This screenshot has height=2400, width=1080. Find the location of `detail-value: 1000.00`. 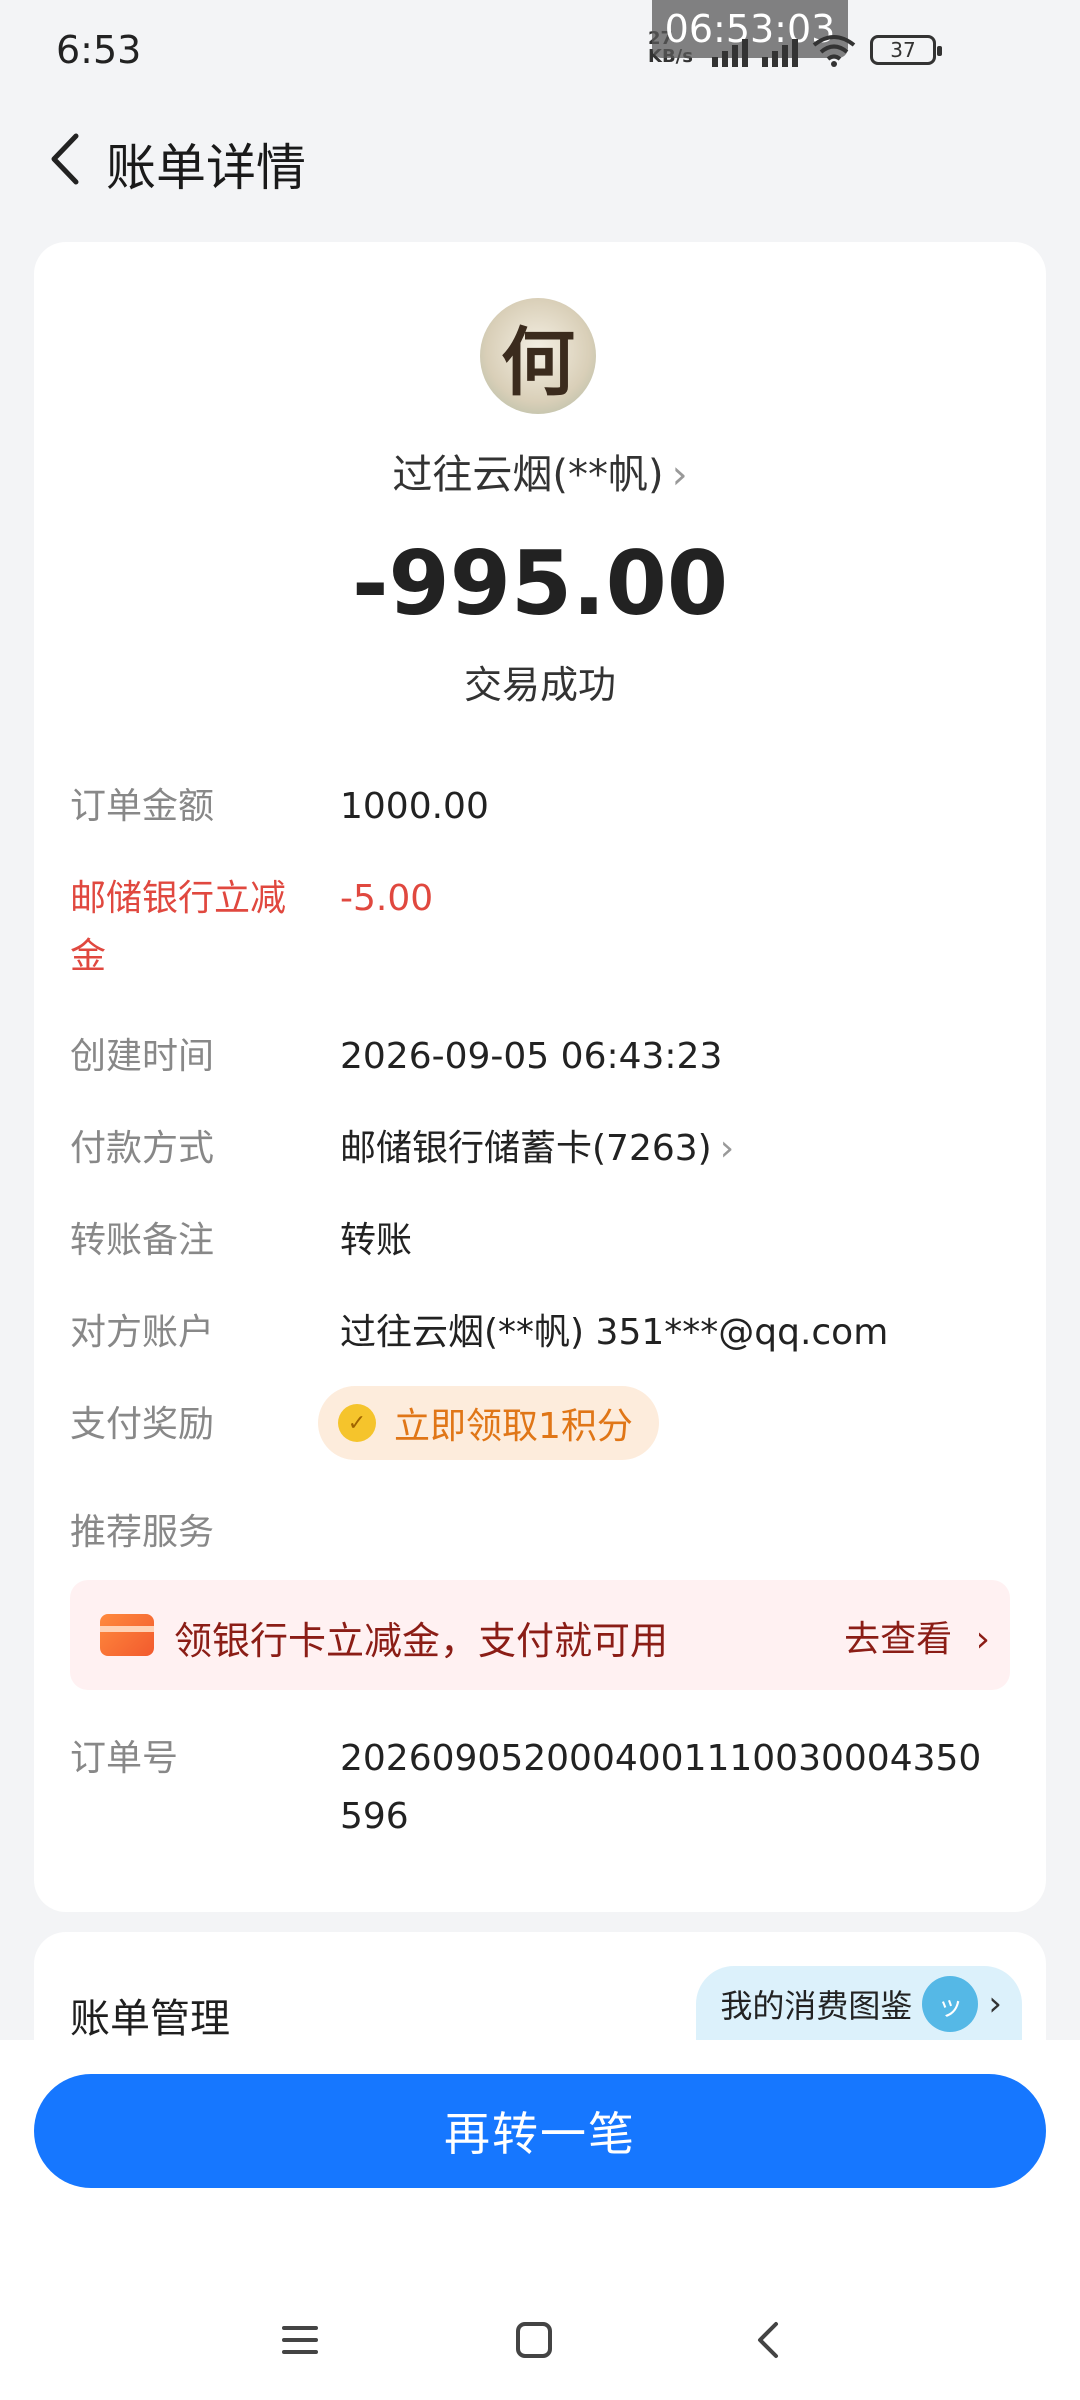

detail-value: 1000.00 is located at coordinates (414, 806).